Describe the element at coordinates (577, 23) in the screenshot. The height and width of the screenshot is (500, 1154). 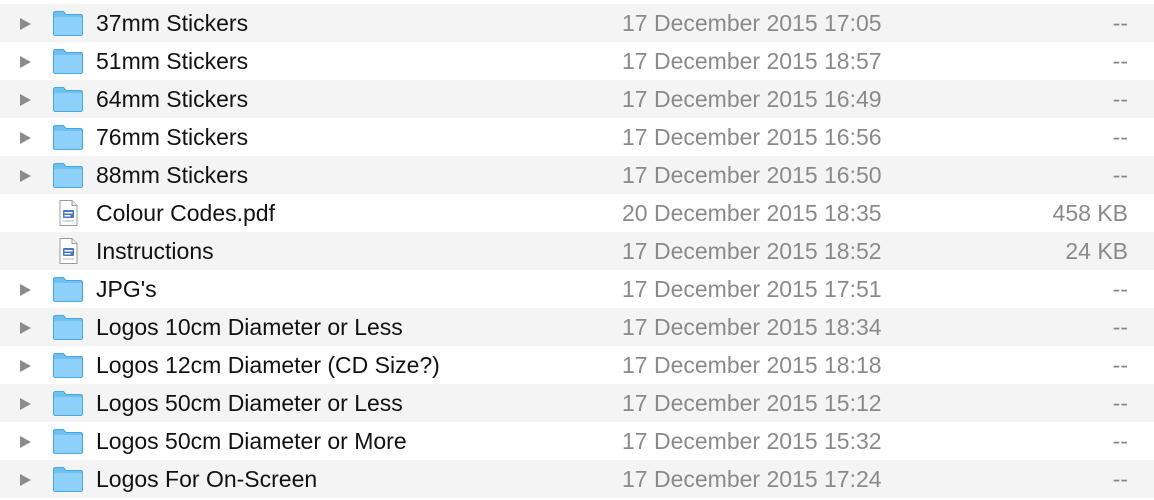
I see `list-row: 37mm Stickers 17 December 2015 17:05 --` at that location.